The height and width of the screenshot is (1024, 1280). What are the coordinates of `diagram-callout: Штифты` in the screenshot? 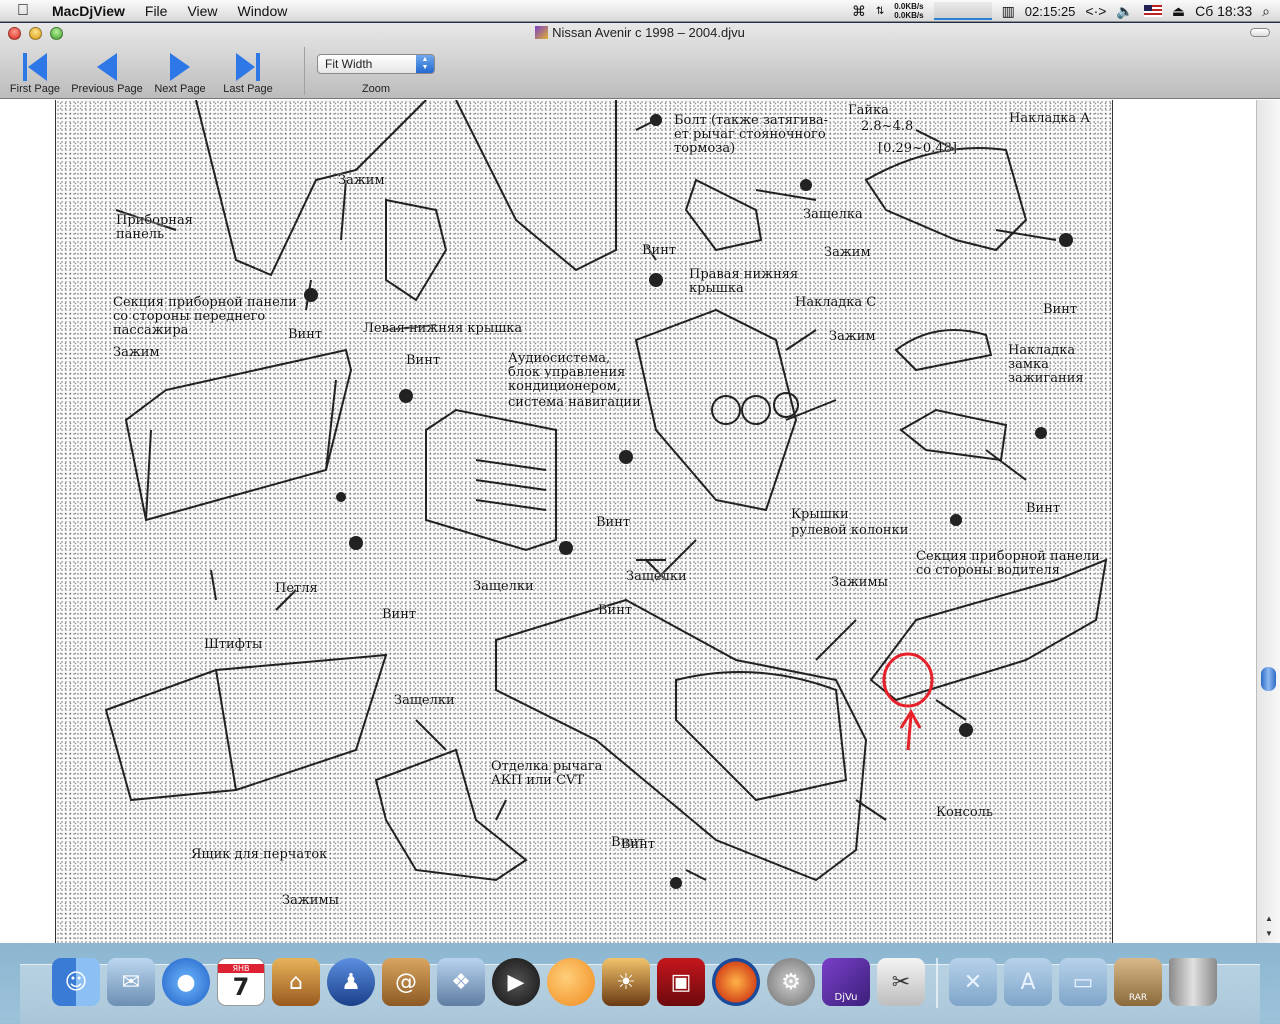 It's located at (233, 644).